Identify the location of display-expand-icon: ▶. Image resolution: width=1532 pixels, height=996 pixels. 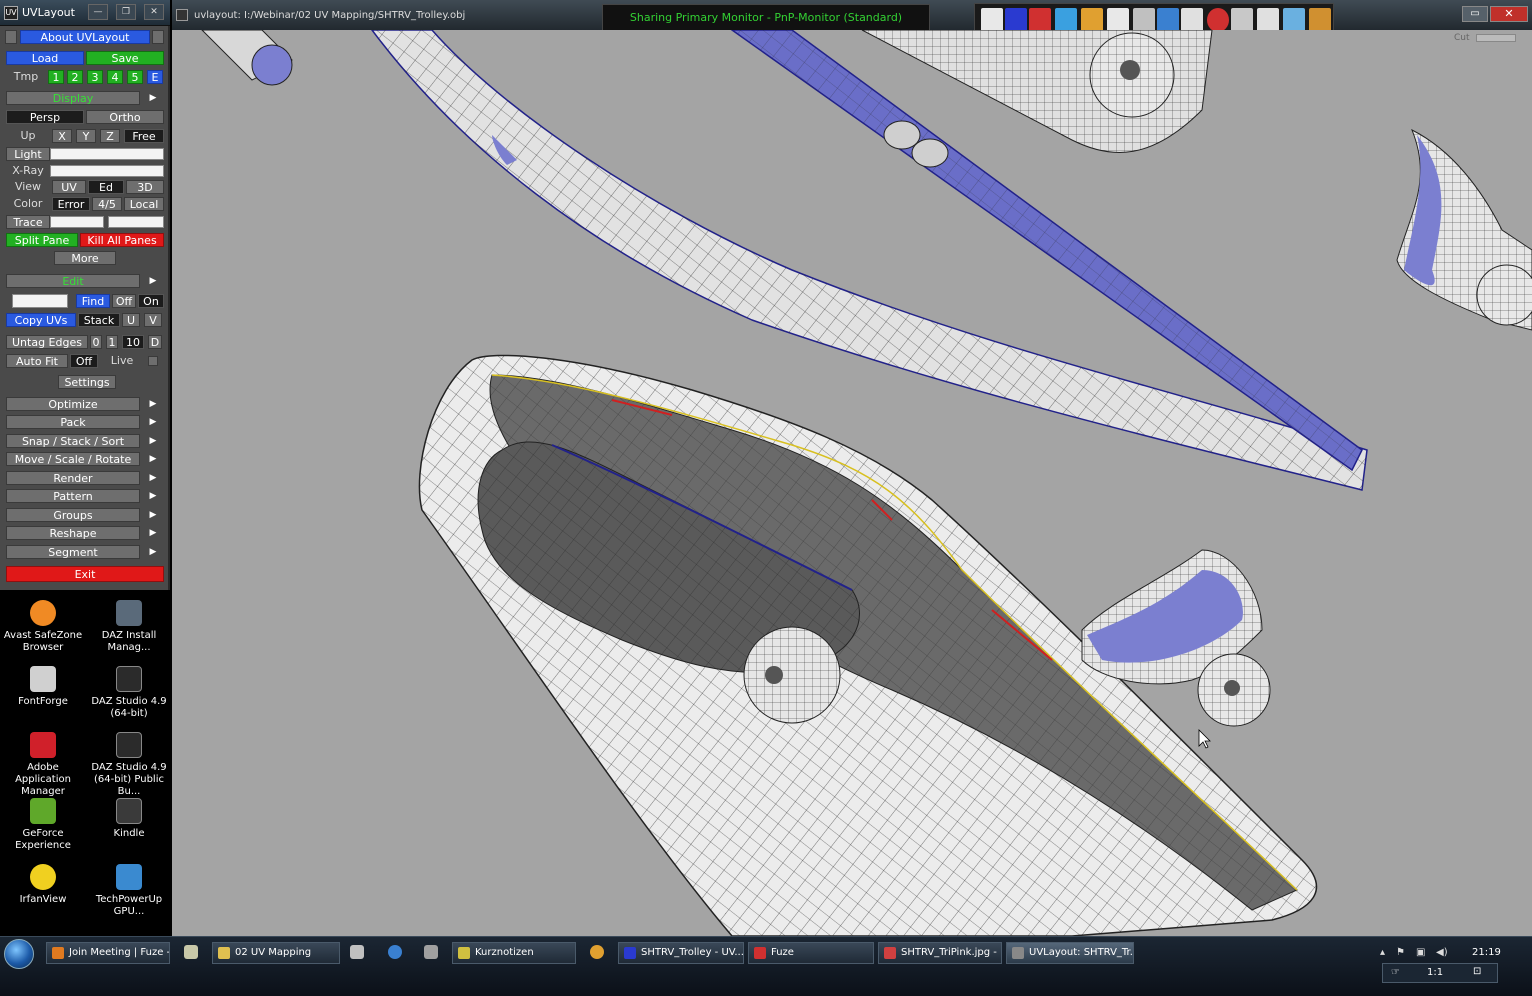
(153, 98).